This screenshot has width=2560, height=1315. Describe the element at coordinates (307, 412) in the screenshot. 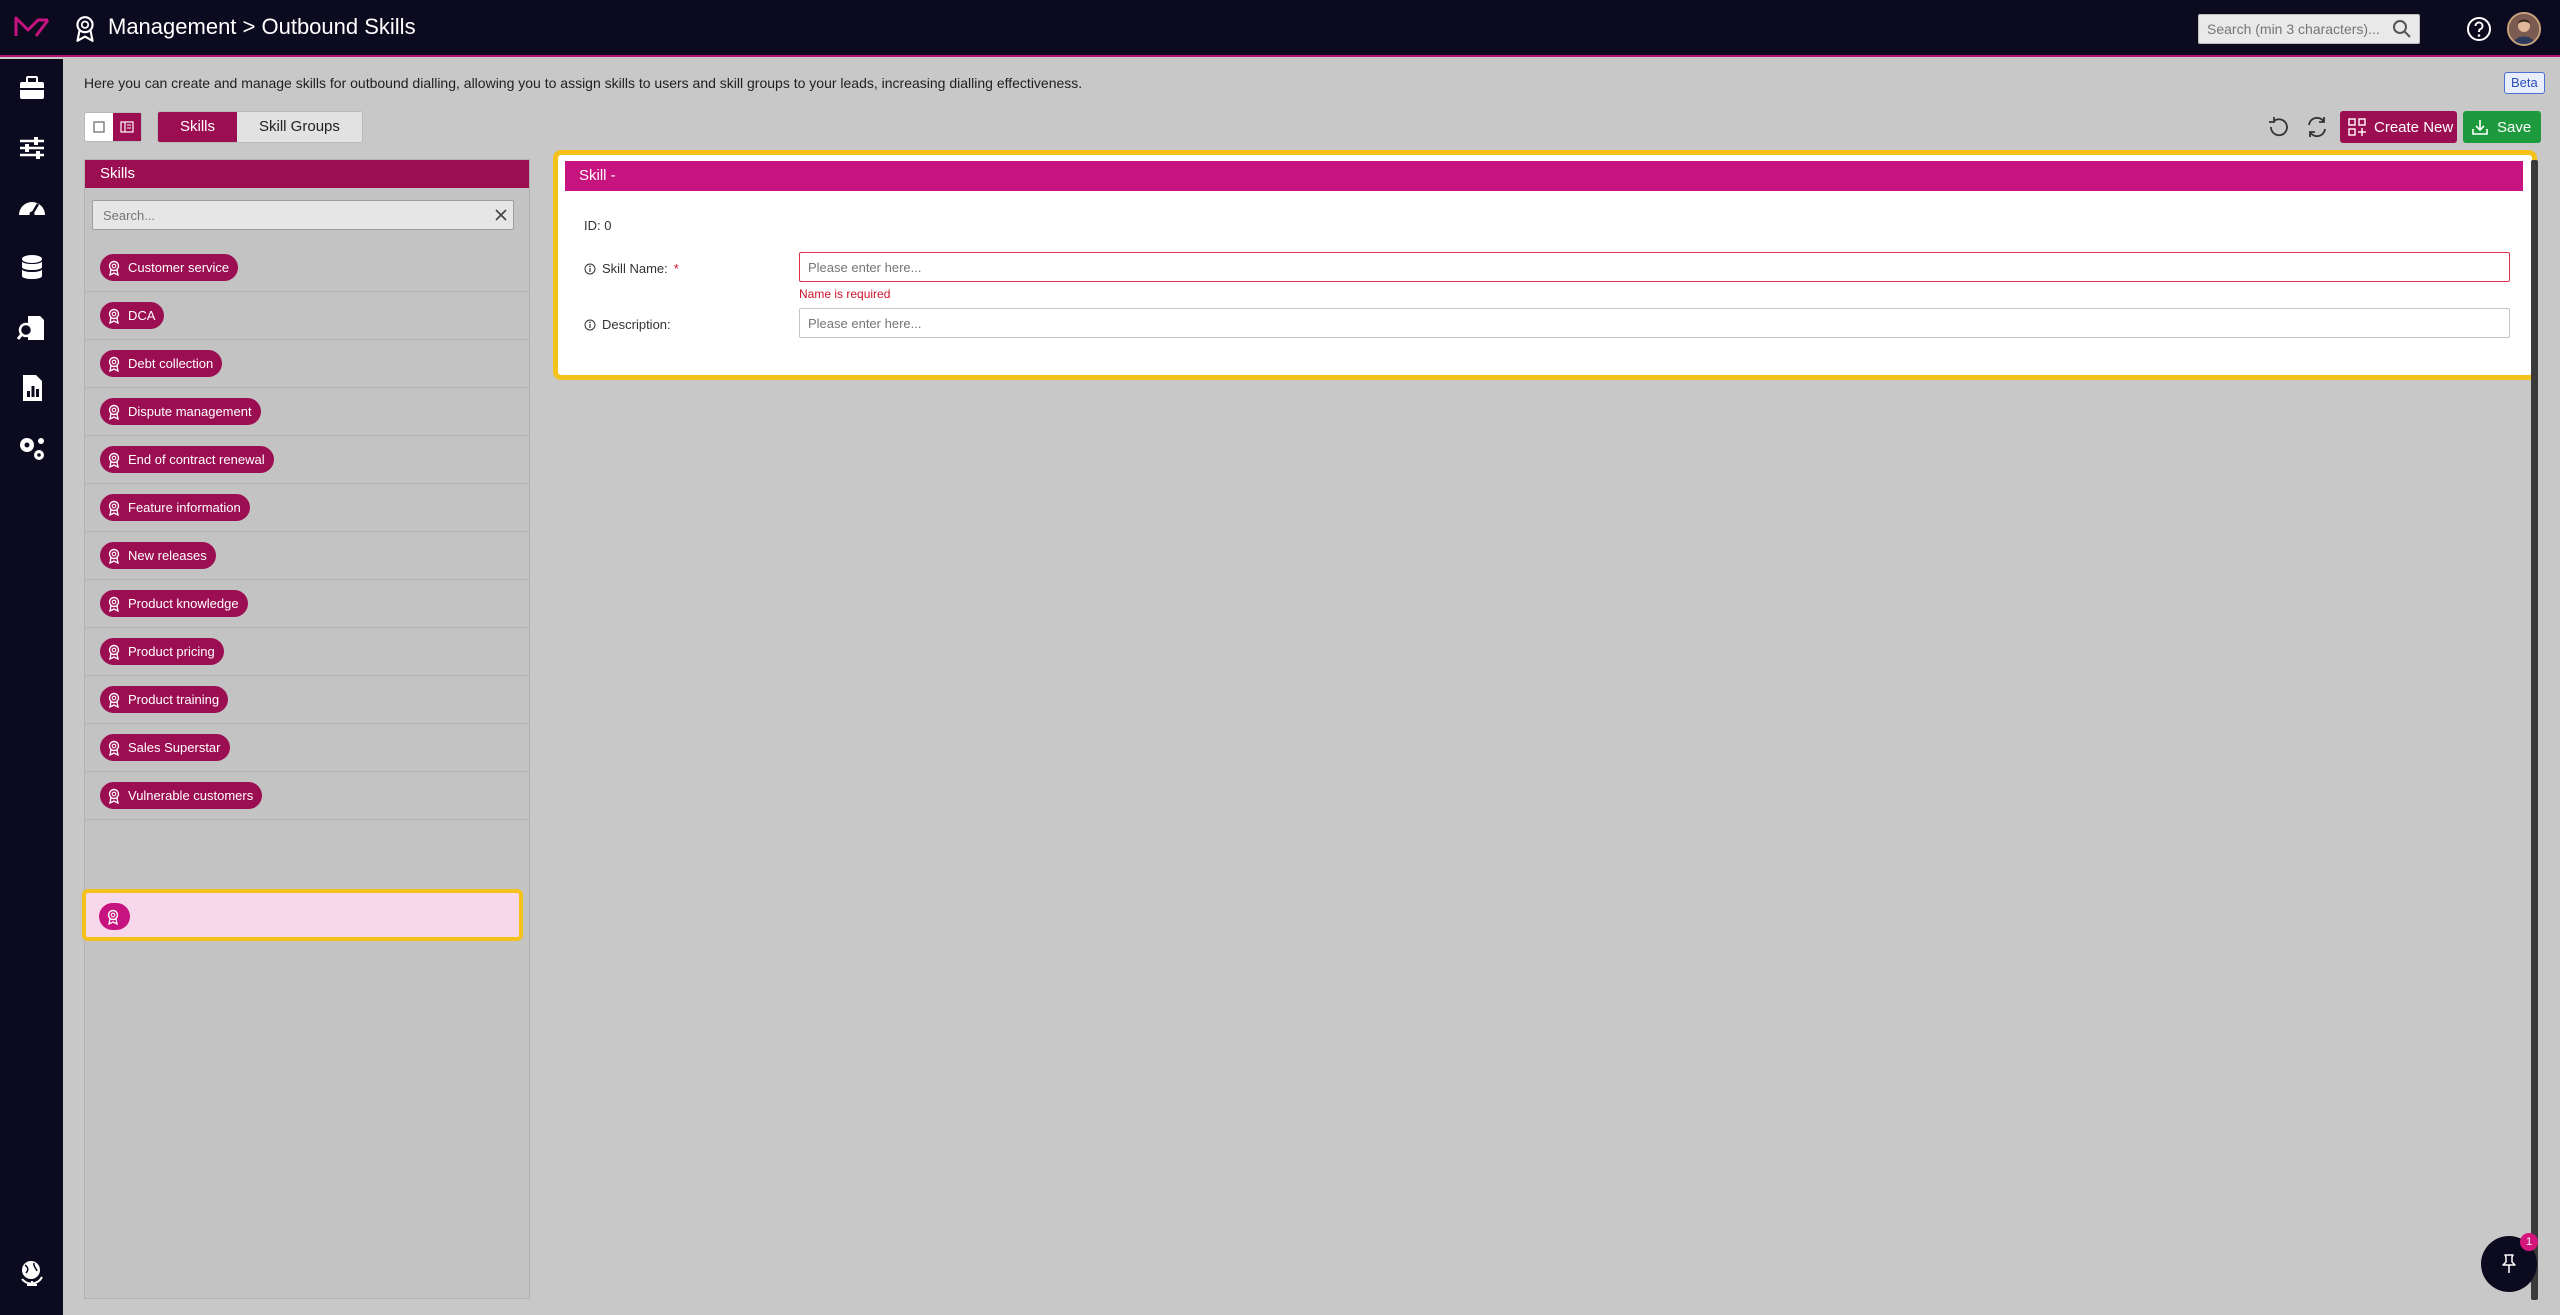

I see `skill-list-item: Dispute management` at that location.